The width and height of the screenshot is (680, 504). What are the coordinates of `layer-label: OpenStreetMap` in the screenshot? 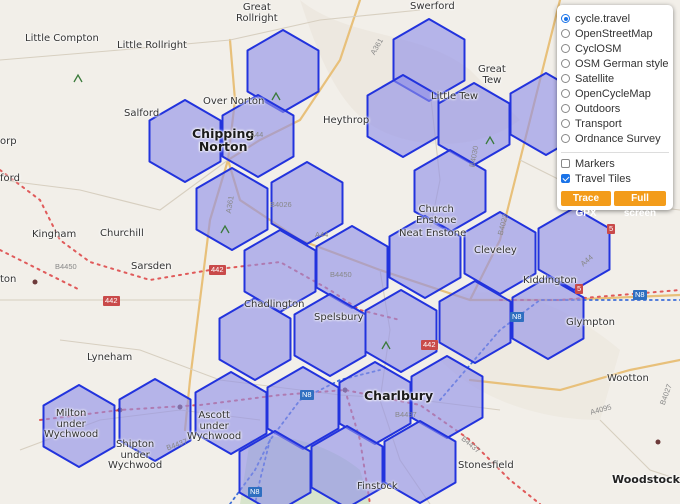 It's located at (614, 33).